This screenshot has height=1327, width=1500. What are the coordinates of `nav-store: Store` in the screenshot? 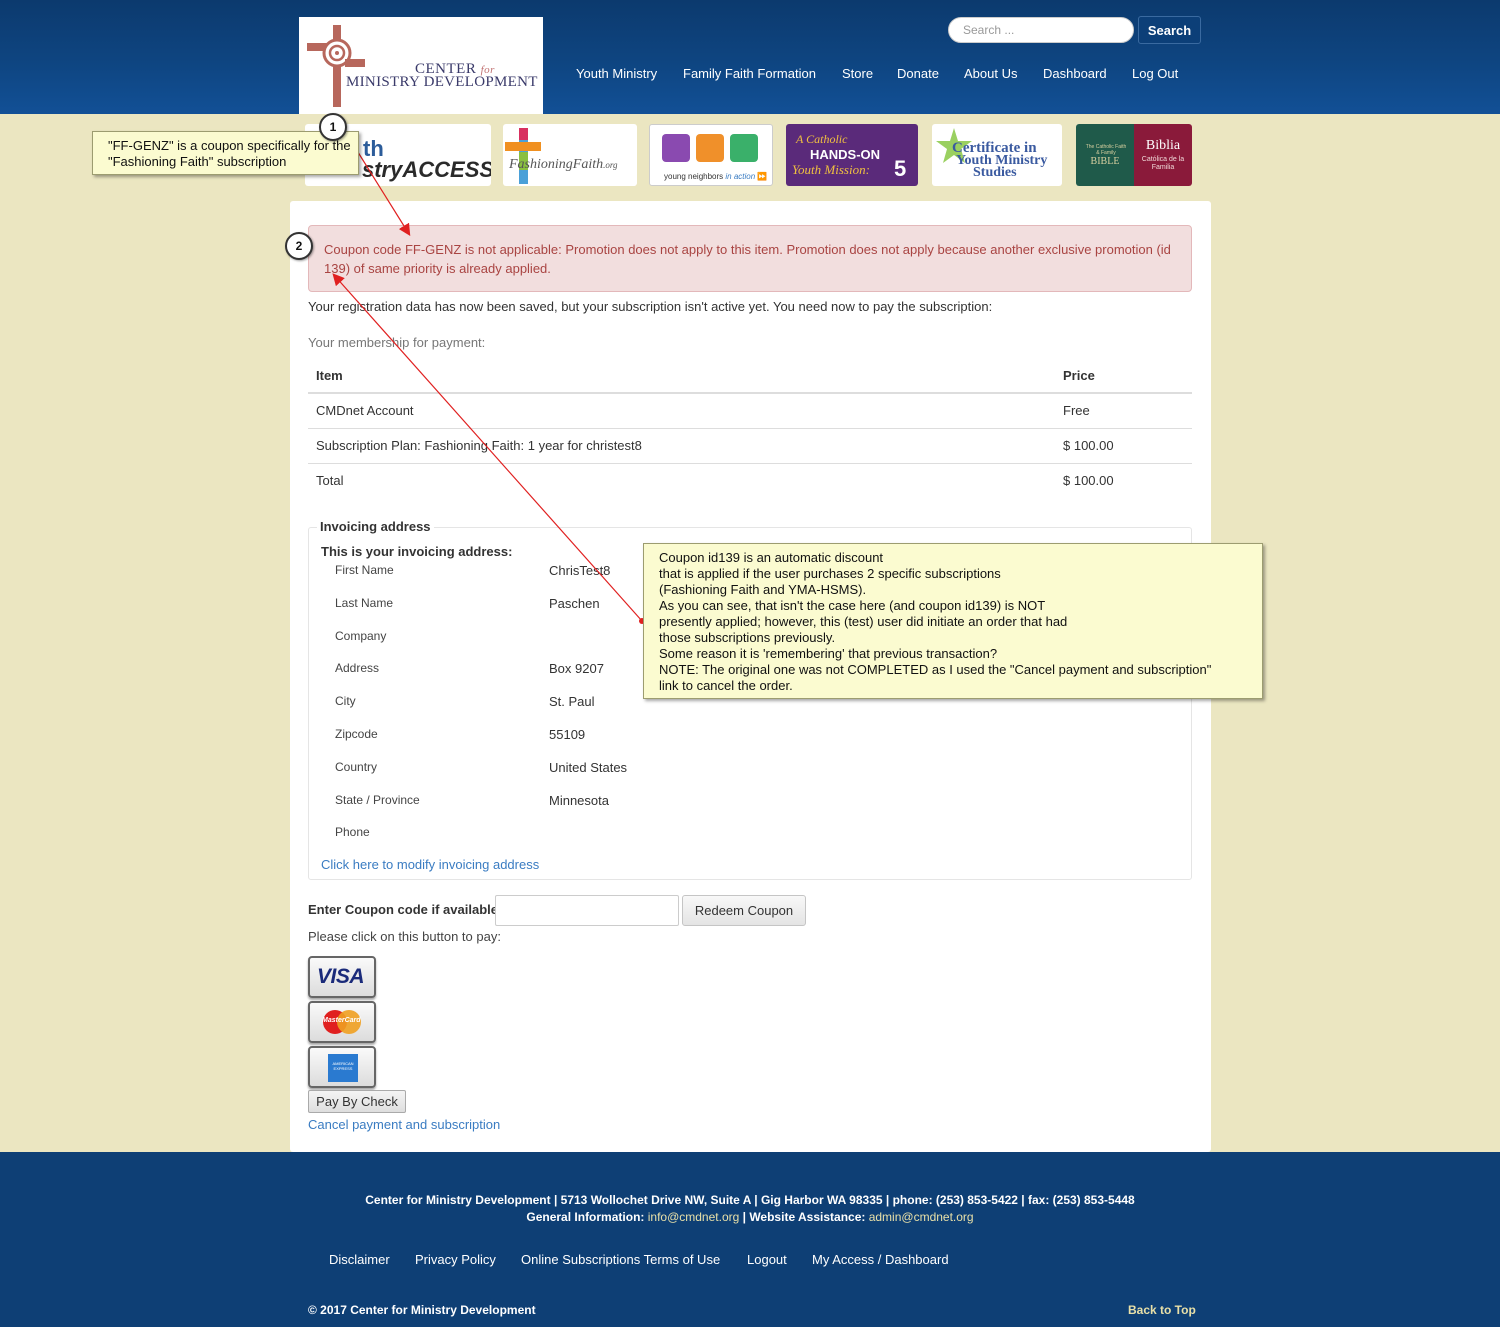 It's located at (857, 73).